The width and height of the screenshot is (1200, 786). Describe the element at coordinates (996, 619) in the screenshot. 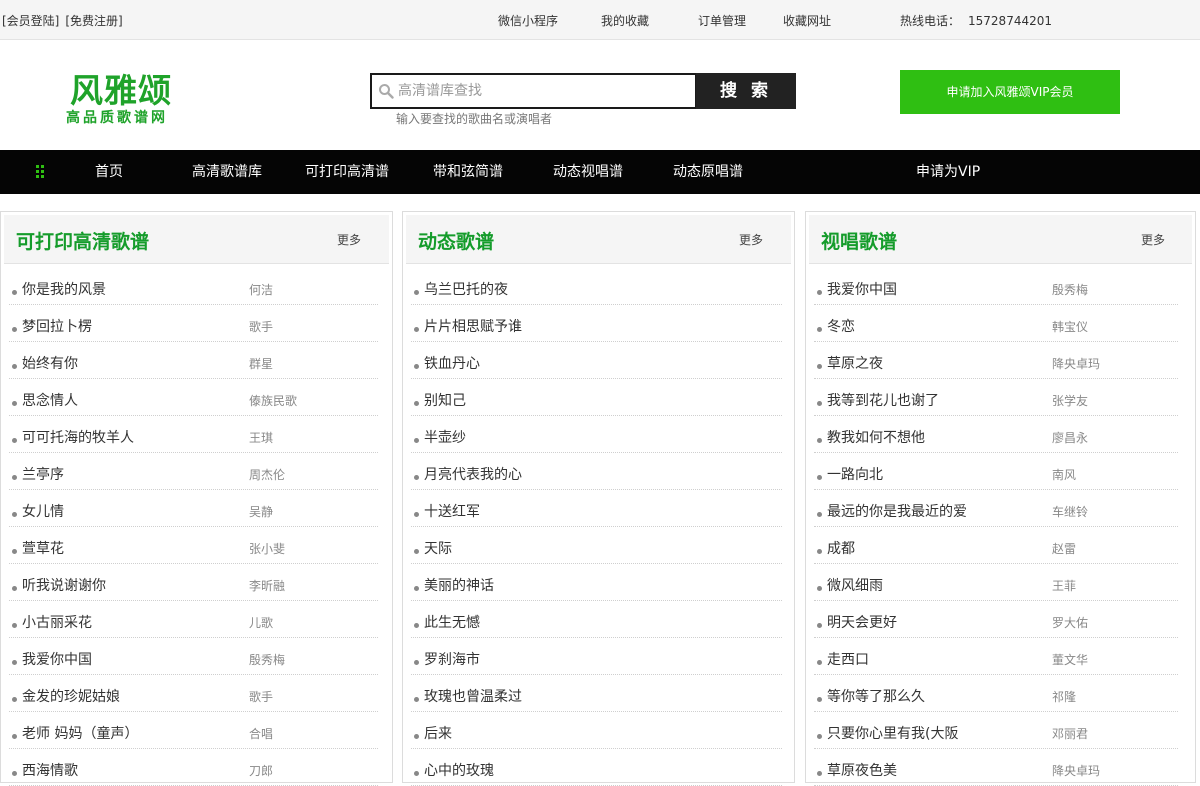

I see `song-list-item: 明天会更好 罗大佑` at that location.